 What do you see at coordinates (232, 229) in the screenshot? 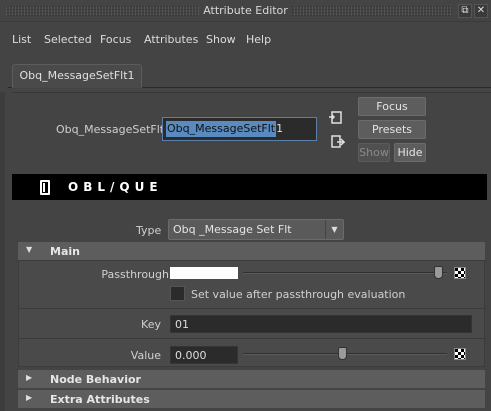
I see `type-dropdown-value: Obq _Message Set Flt` at bounding box center [232, 229].